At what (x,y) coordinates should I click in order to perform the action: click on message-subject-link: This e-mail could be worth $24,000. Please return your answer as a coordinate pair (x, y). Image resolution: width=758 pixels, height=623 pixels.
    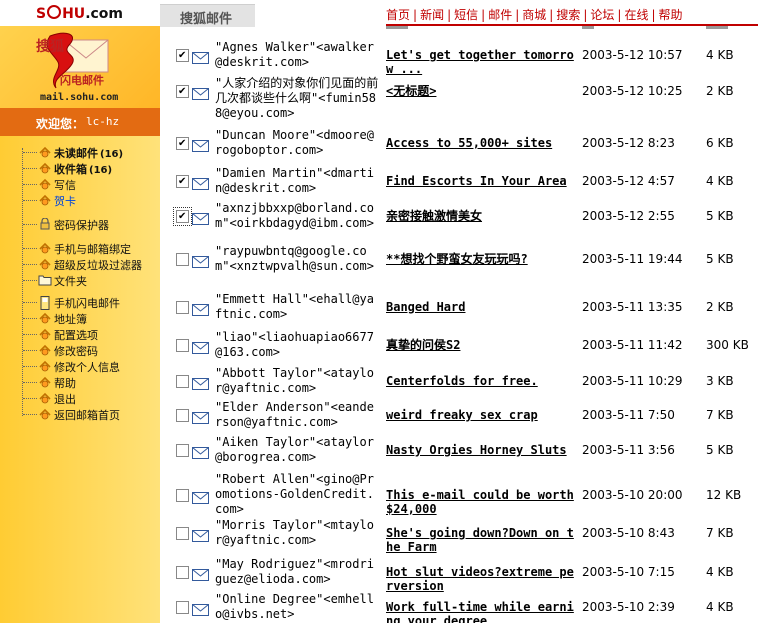
    Looking at the image, I should click on (482, 502).